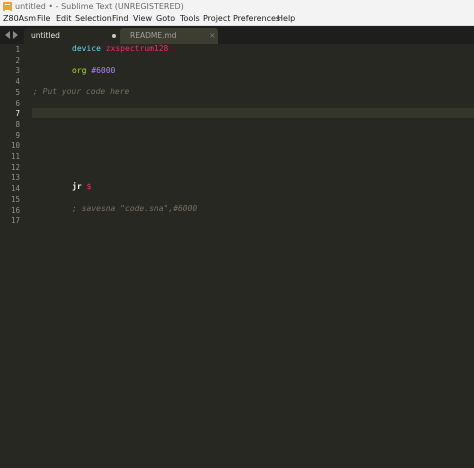  What do you see at coordinates (81, 92) in the screenshot?
I see `code-line-5-comment: ; Put your code here` at bounding box center [81, 92].